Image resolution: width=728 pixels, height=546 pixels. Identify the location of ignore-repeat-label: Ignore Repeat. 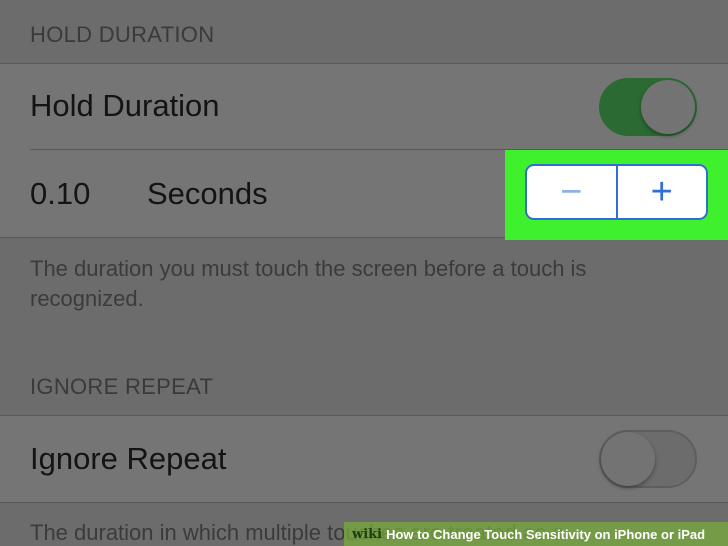
(128, 458).